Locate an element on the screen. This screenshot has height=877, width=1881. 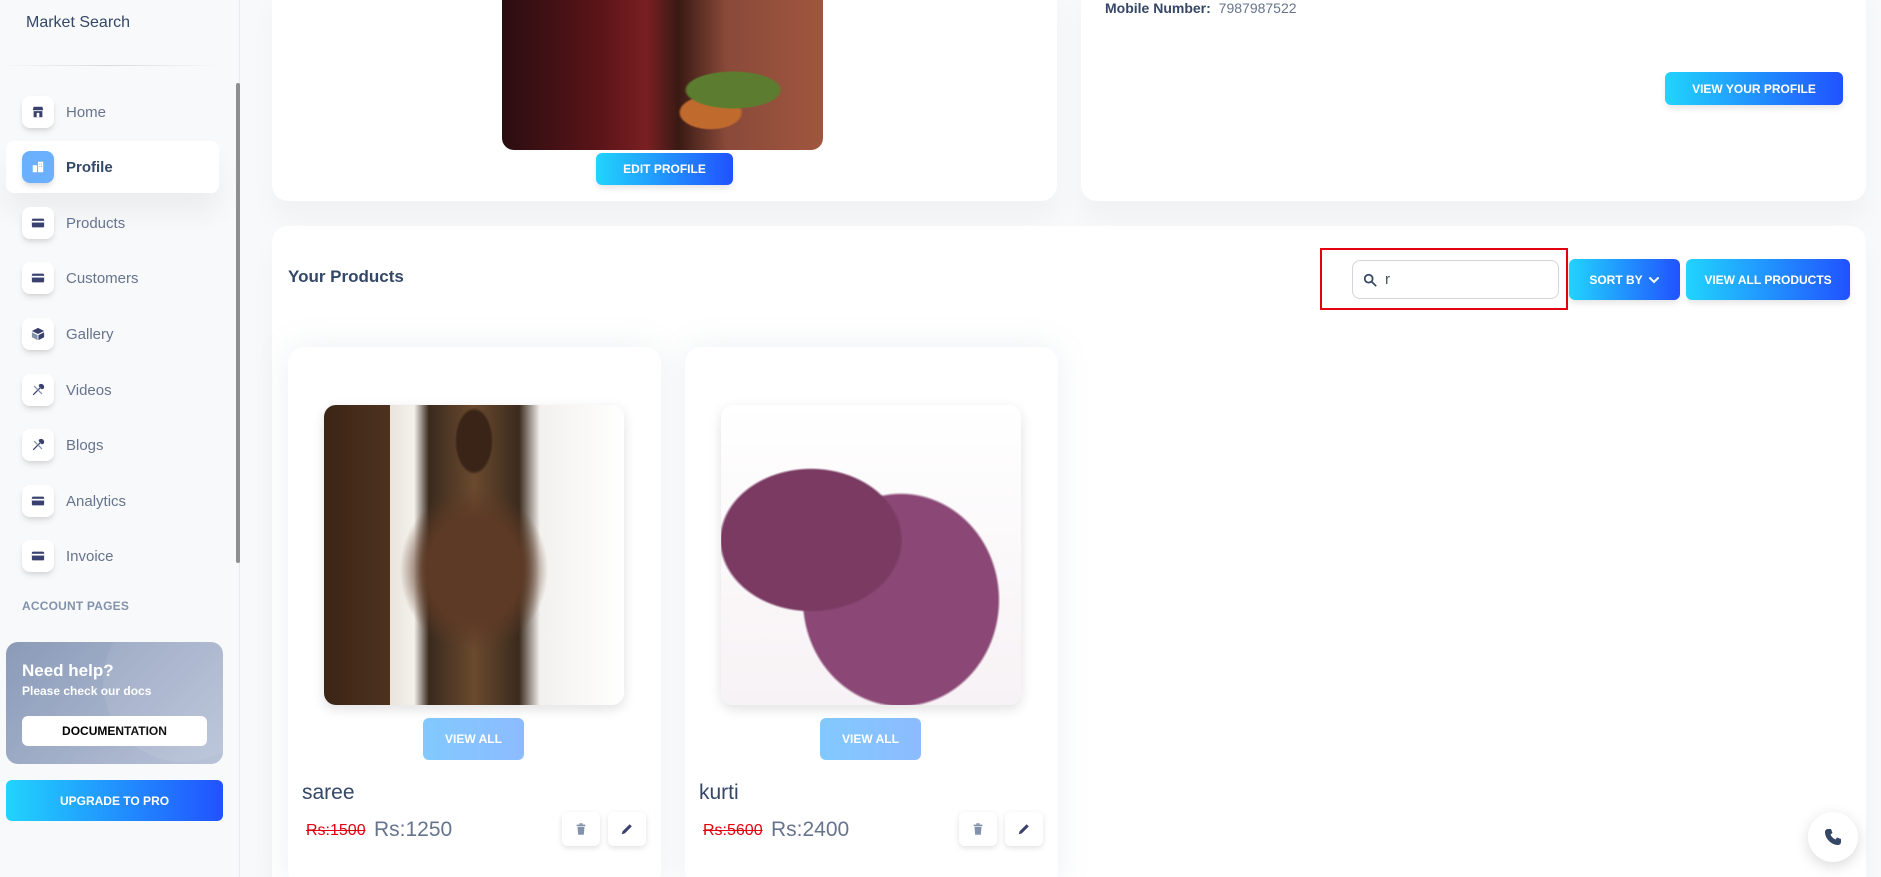
help-title: Need help? is located at coordinates (68, 670).